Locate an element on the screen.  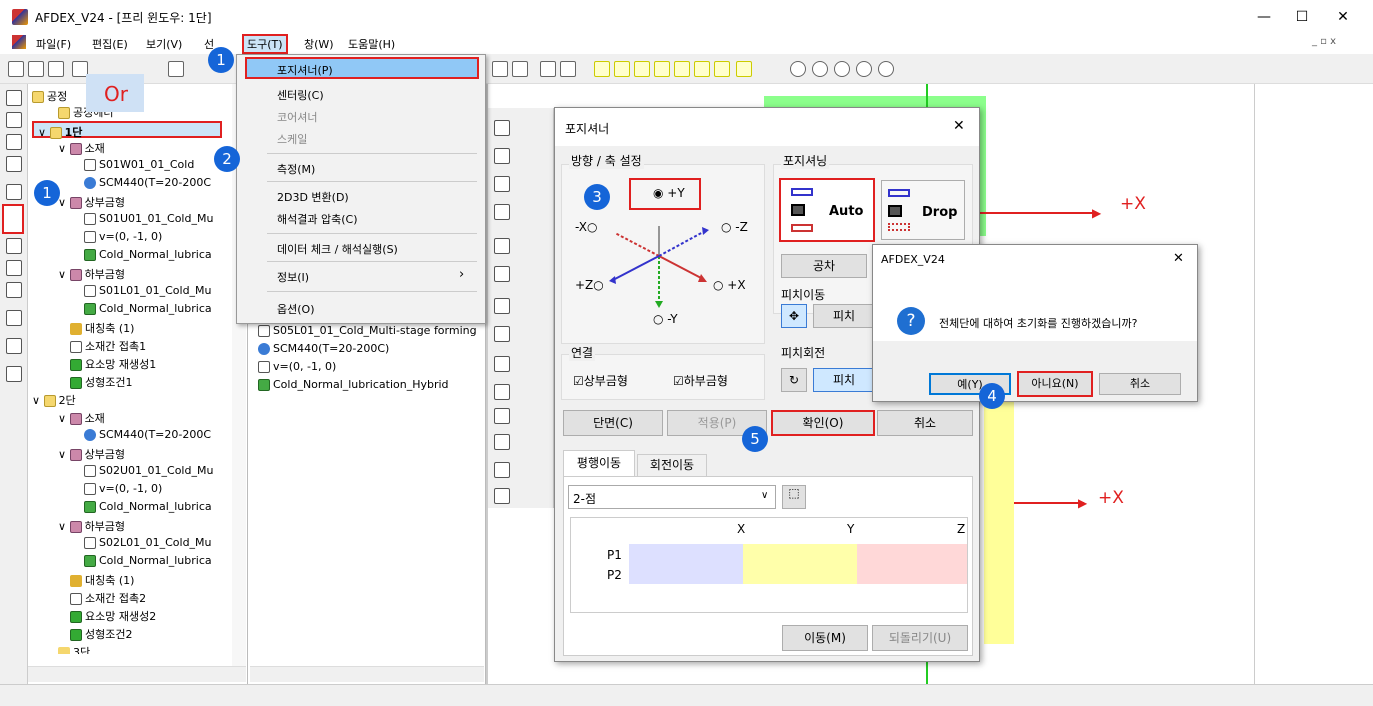
tree-item: S01L01_01_Cold_Mu is located at coordinates (148, 290).